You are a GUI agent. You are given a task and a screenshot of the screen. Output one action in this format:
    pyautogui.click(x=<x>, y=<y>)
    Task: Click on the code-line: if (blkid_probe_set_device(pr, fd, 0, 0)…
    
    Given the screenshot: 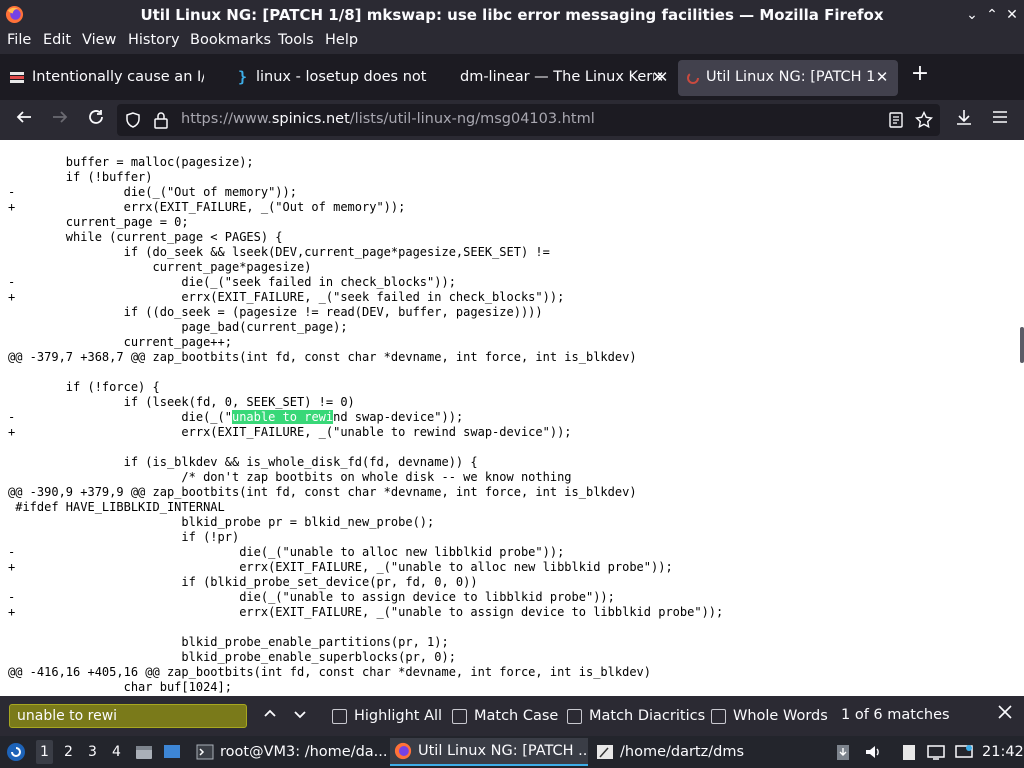 What is the action you would take?
    pyautogui.click(x=243, y=582)
    